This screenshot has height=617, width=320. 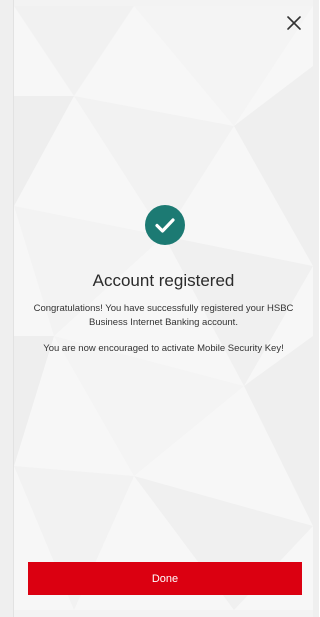 I want to click on close-button, so click(x=294, y=23).